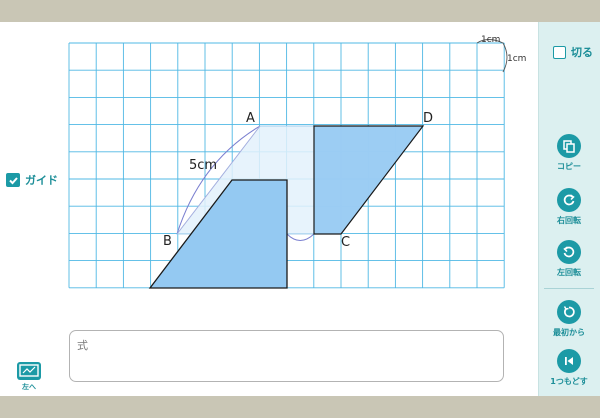  I want to click on check-icon, so click(13, 180).